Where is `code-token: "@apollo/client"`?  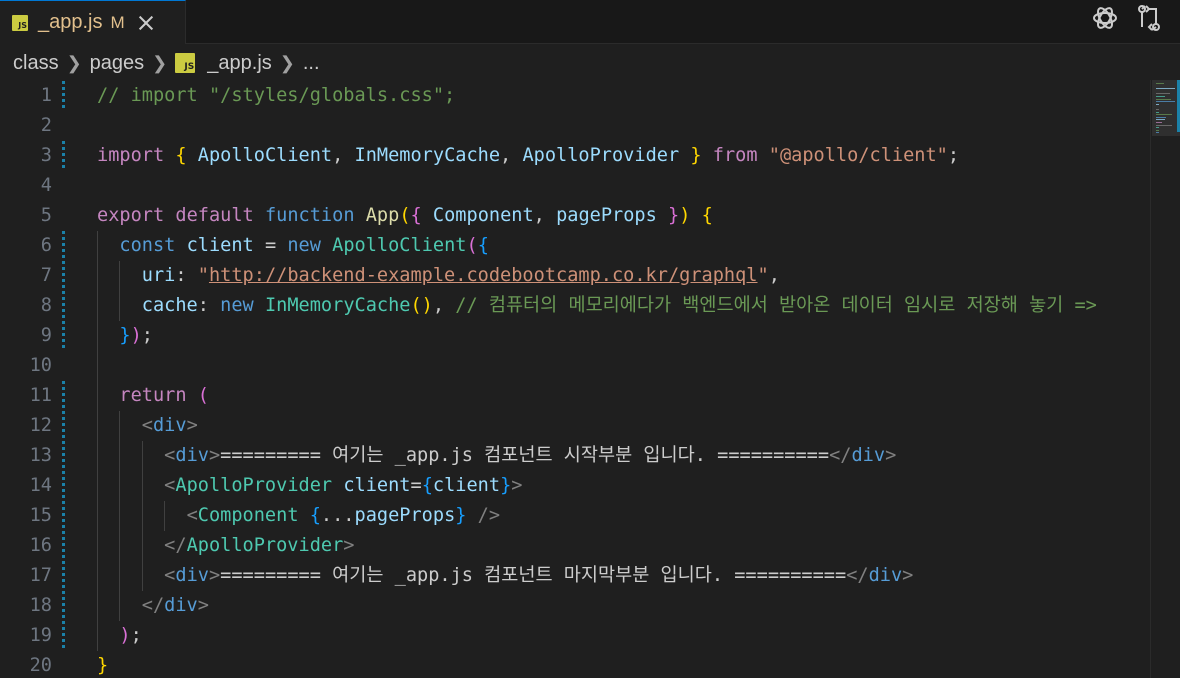
code-token: "@apollo/client" is located at coordinates (858, 155).